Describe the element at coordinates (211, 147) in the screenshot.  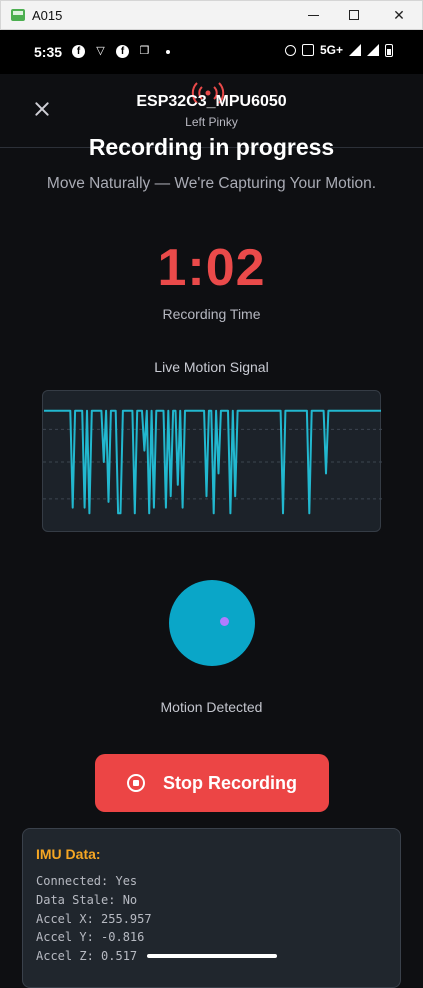
I see `recording-headline: Recording in progress` at that location.